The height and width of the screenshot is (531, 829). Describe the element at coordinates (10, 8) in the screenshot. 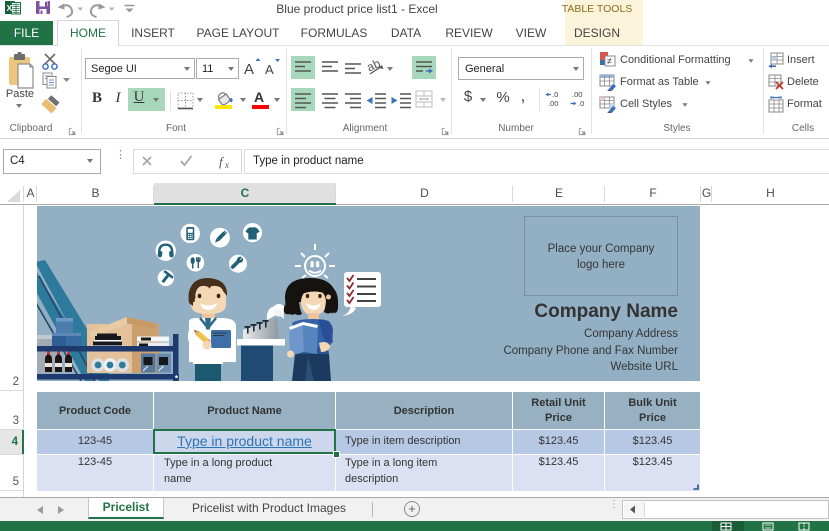

I see `svg-text: X` at that location.